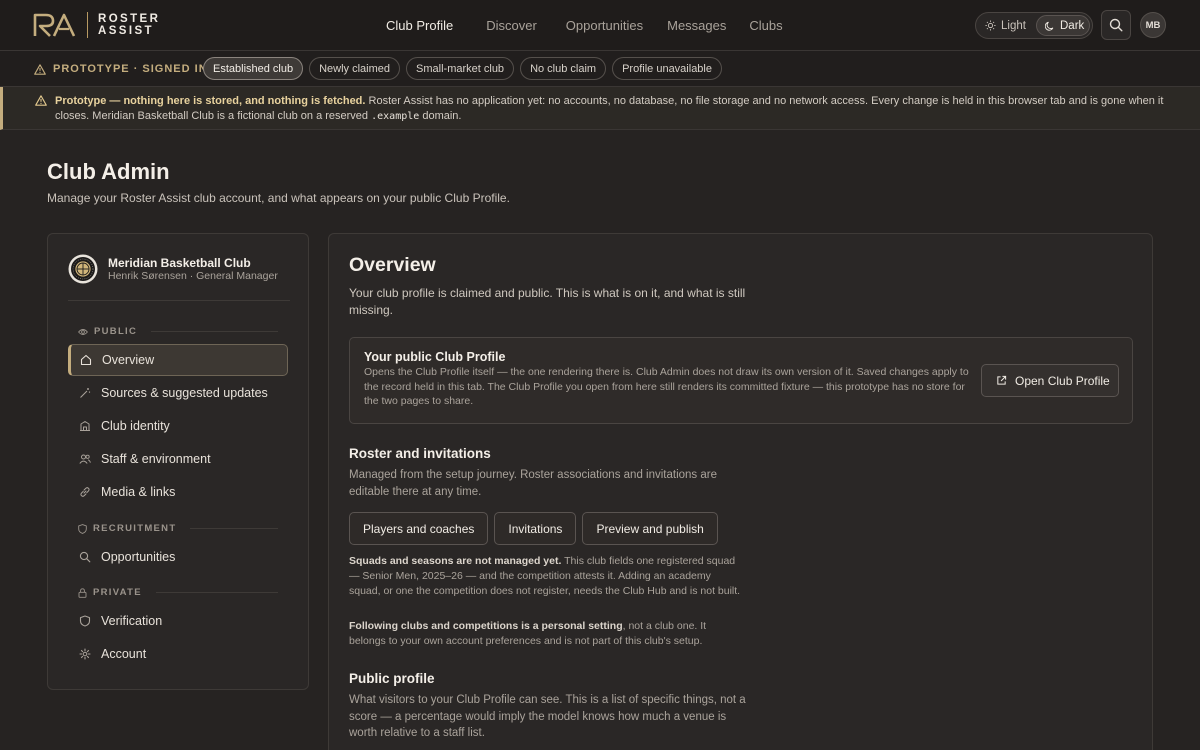 The width and height of the screenshot is (1200, 750). What do you see at coordinates (129, 19) in the screenshot?
I see `brand-line-1: ROSTER` at bounding box center [129, 19].